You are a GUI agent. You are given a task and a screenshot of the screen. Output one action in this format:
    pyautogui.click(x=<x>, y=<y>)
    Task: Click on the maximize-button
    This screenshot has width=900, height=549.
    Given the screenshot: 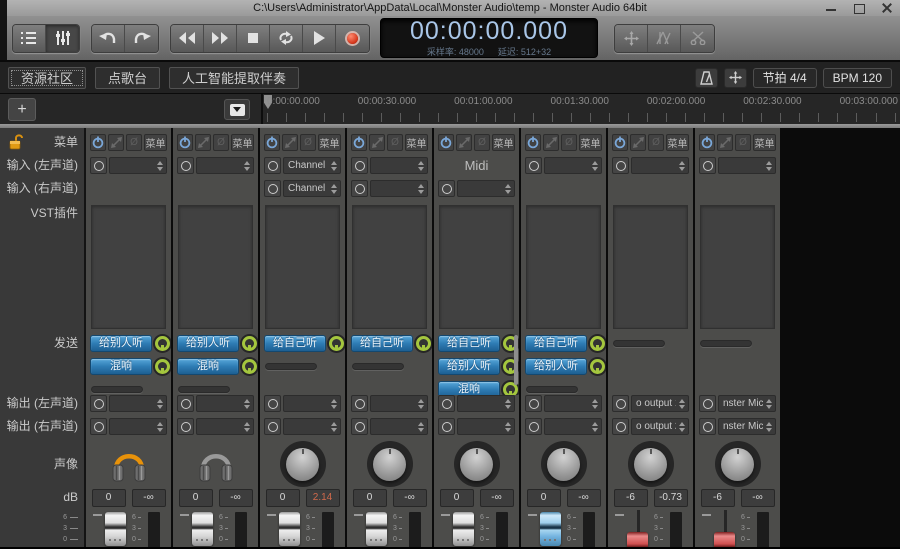 What is the action you would take?
    pyautogui.click(x=859, y=8)
    